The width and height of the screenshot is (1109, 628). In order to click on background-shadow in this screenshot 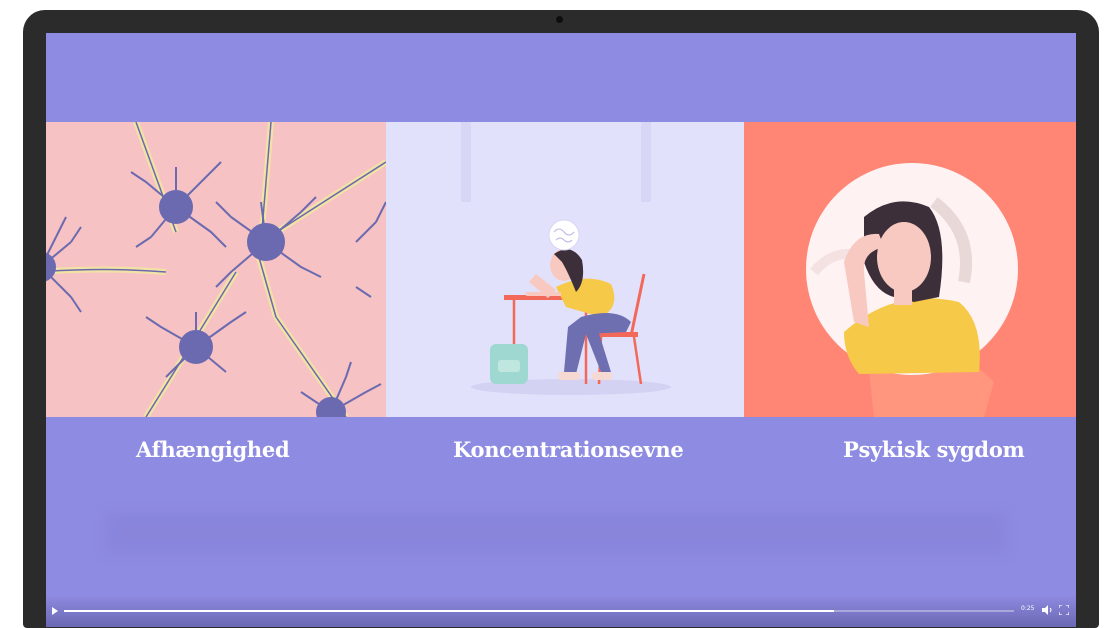, I will do `click(556, 533)`.